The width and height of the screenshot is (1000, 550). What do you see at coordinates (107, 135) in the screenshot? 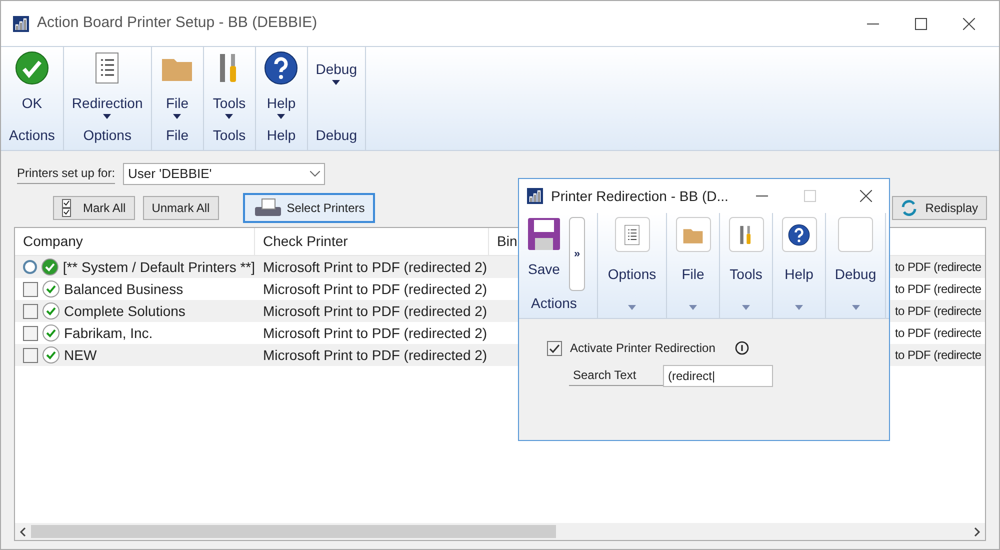
I see `group-label: Options` at bounding box center [107, 135].